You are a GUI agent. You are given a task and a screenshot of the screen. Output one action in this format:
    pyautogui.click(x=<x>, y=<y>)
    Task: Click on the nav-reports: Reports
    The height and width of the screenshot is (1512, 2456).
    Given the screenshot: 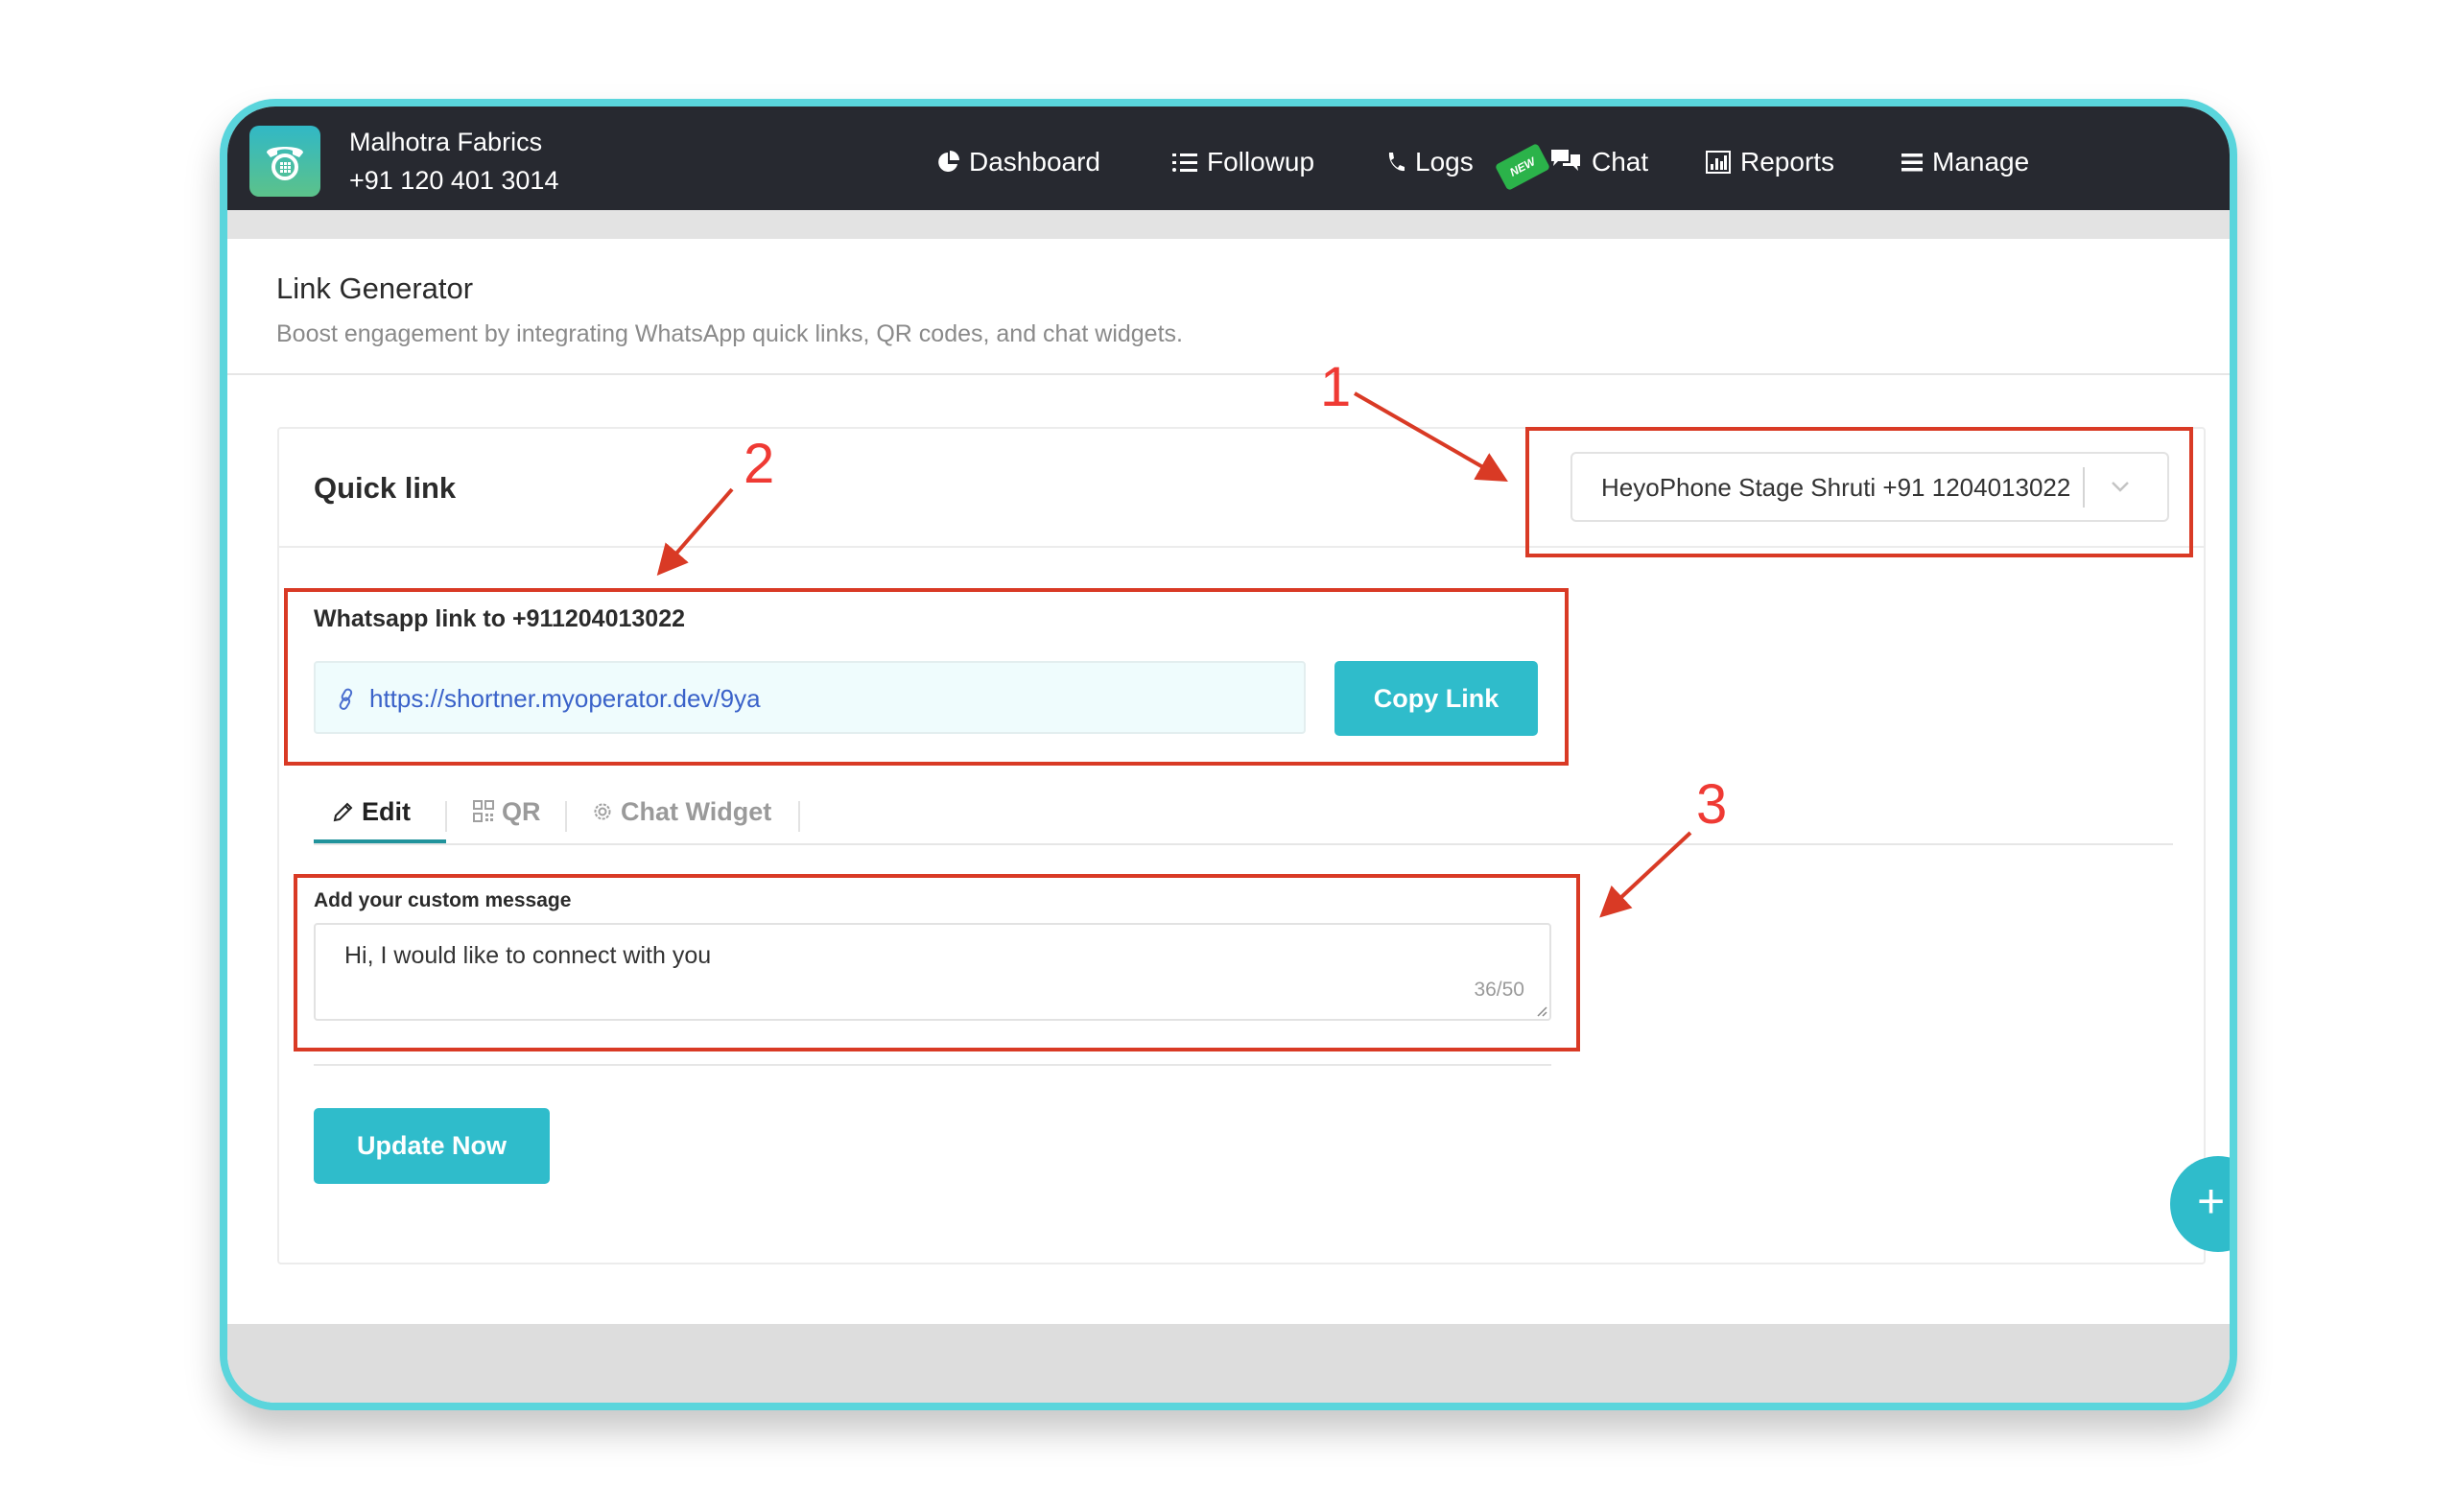 What is the action you would take?
    pyautogui.click(x=1770, y=162)
    